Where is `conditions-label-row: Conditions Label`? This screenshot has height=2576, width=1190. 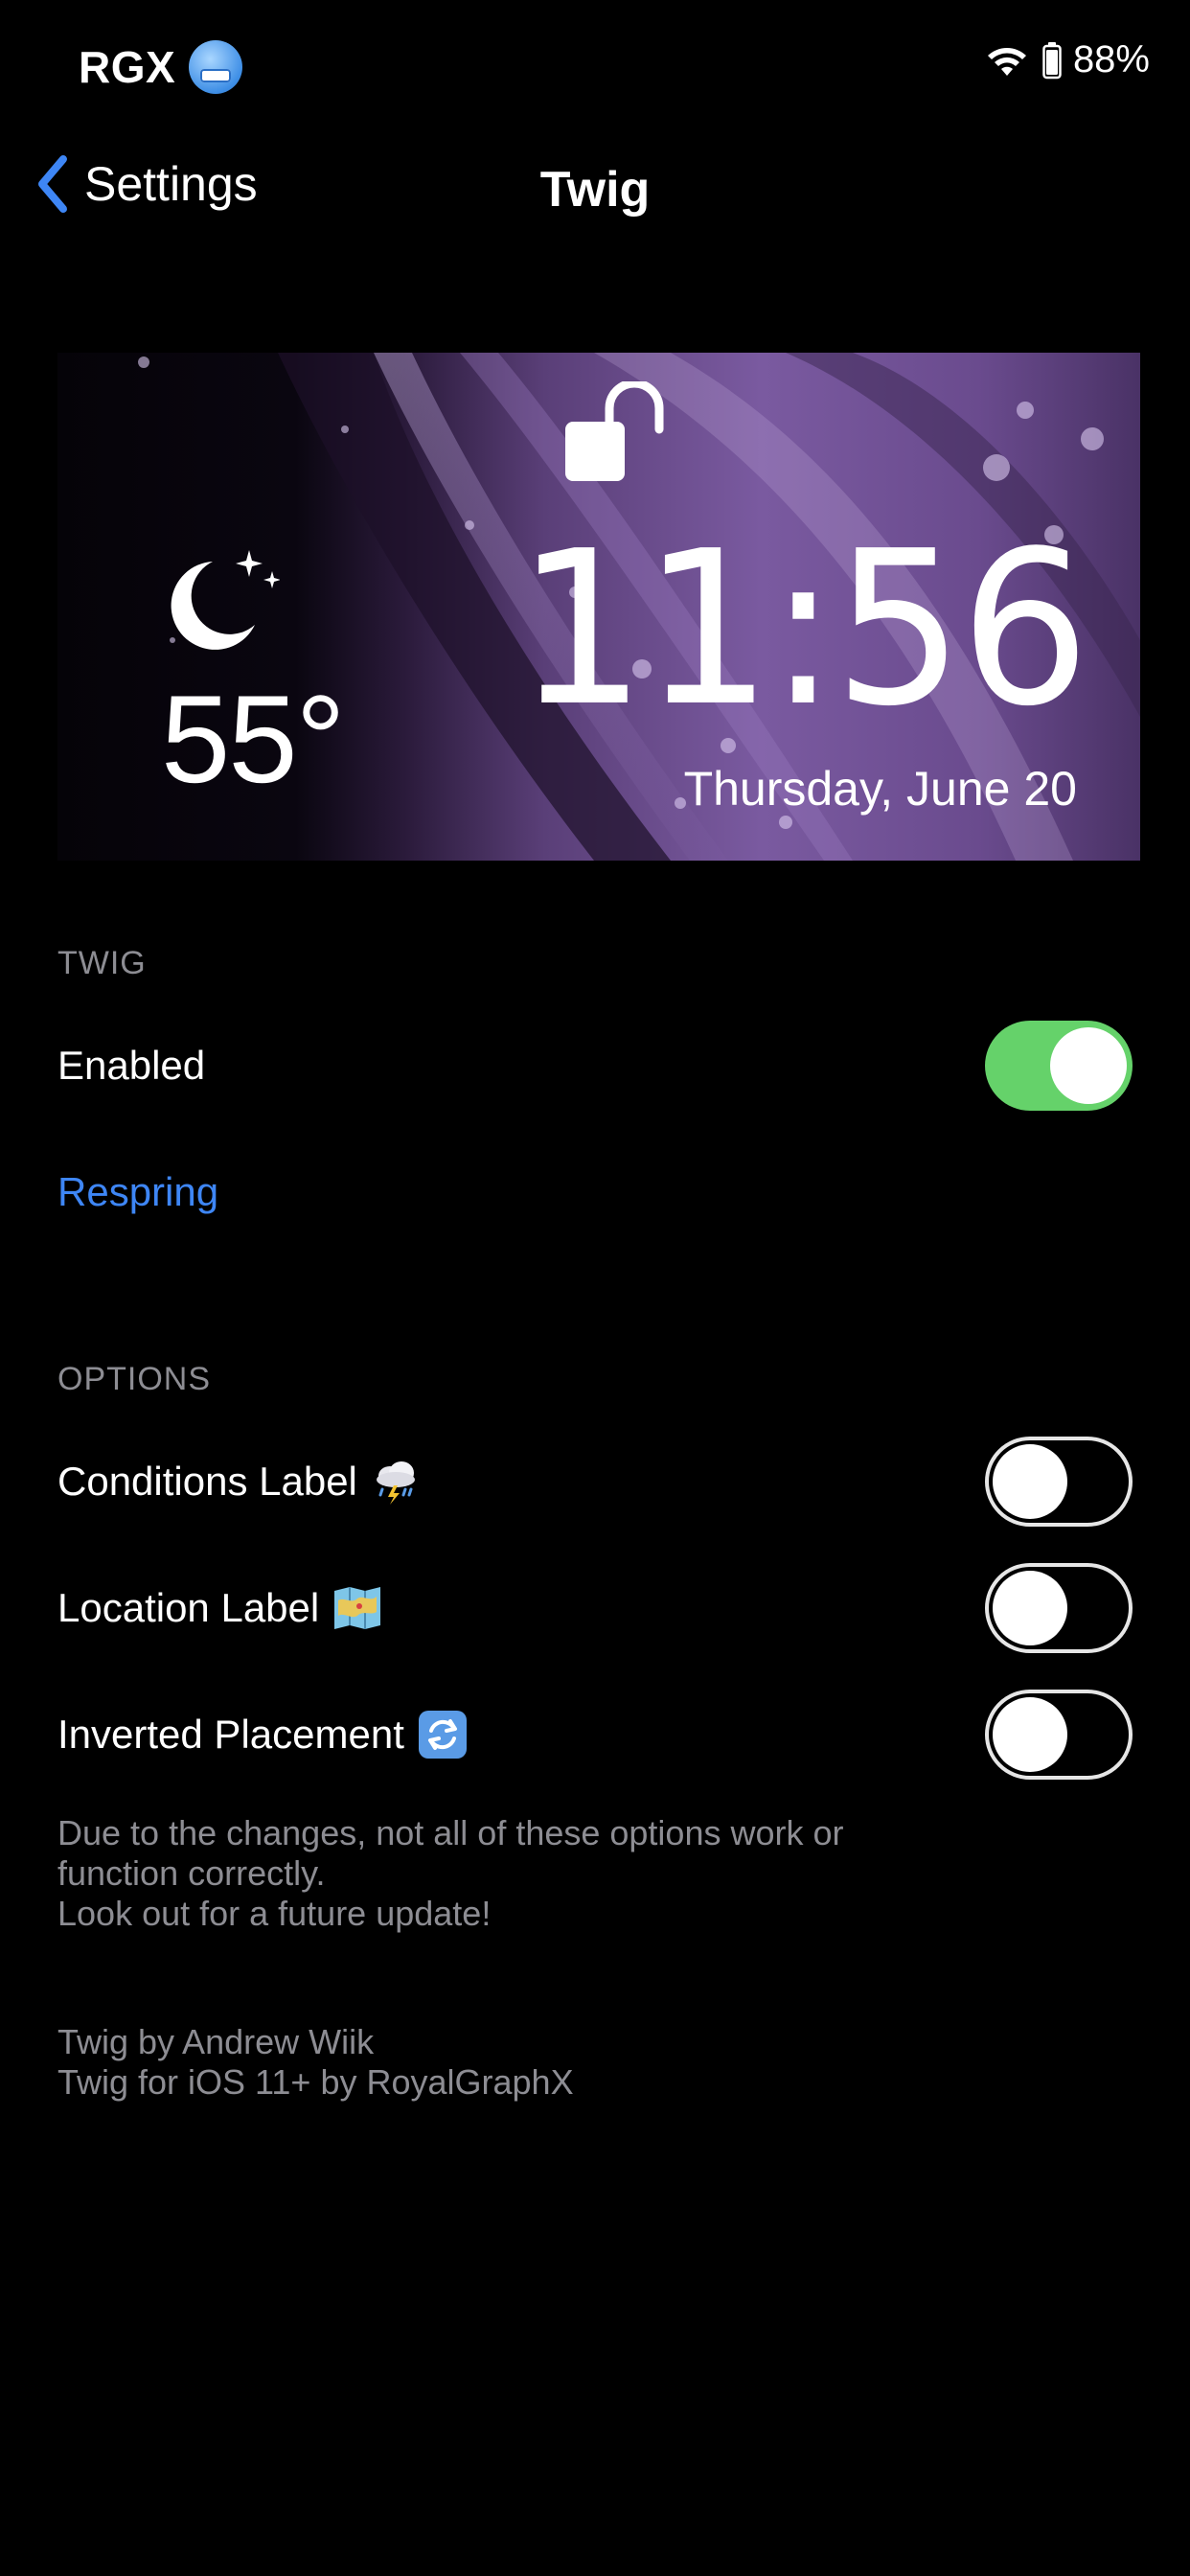
conditions-label-row: Conditions Label is located at coordinates (595, 1481).